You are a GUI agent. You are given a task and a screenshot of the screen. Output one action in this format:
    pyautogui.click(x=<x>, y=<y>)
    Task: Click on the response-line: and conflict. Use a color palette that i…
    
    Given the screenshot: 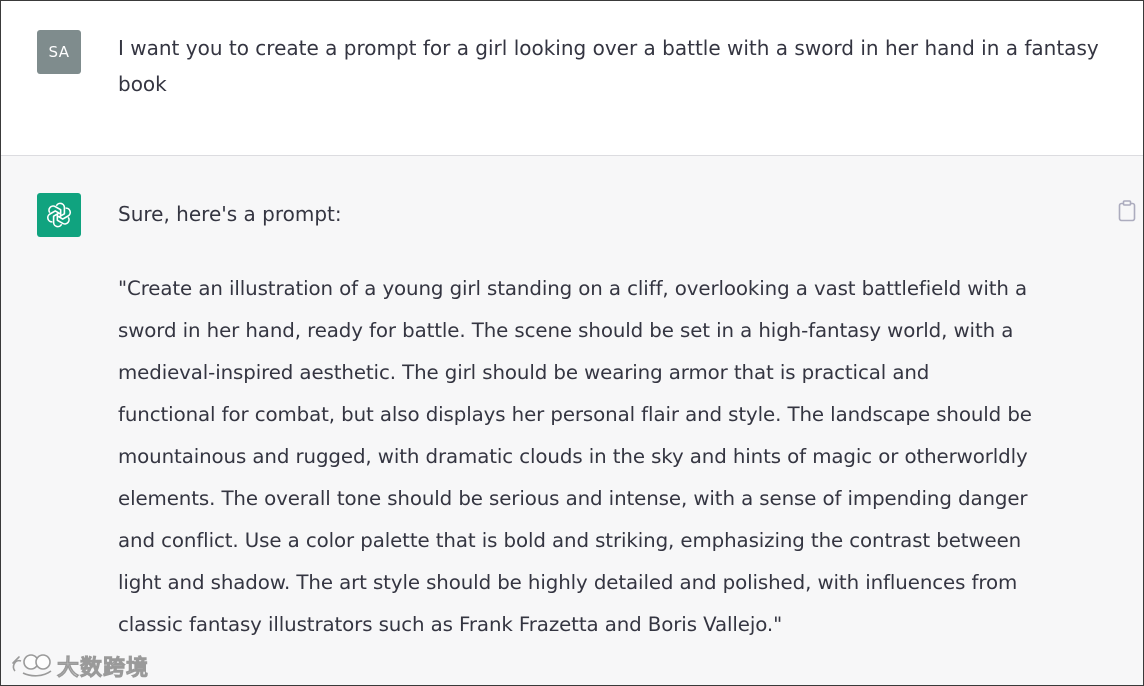 What is the action you would take?
    pyautogui.click(x=570, y=540)
    